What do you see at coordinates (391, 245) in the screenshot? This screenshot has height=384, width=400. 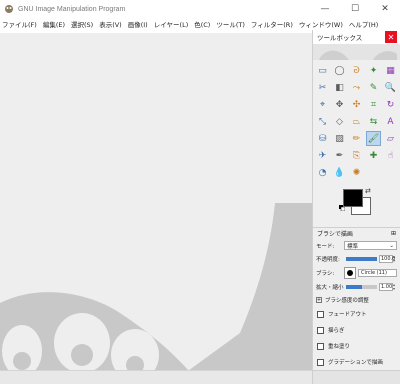 I see `chevron-down-icon: ⌄` at bounding box center [391, 245].